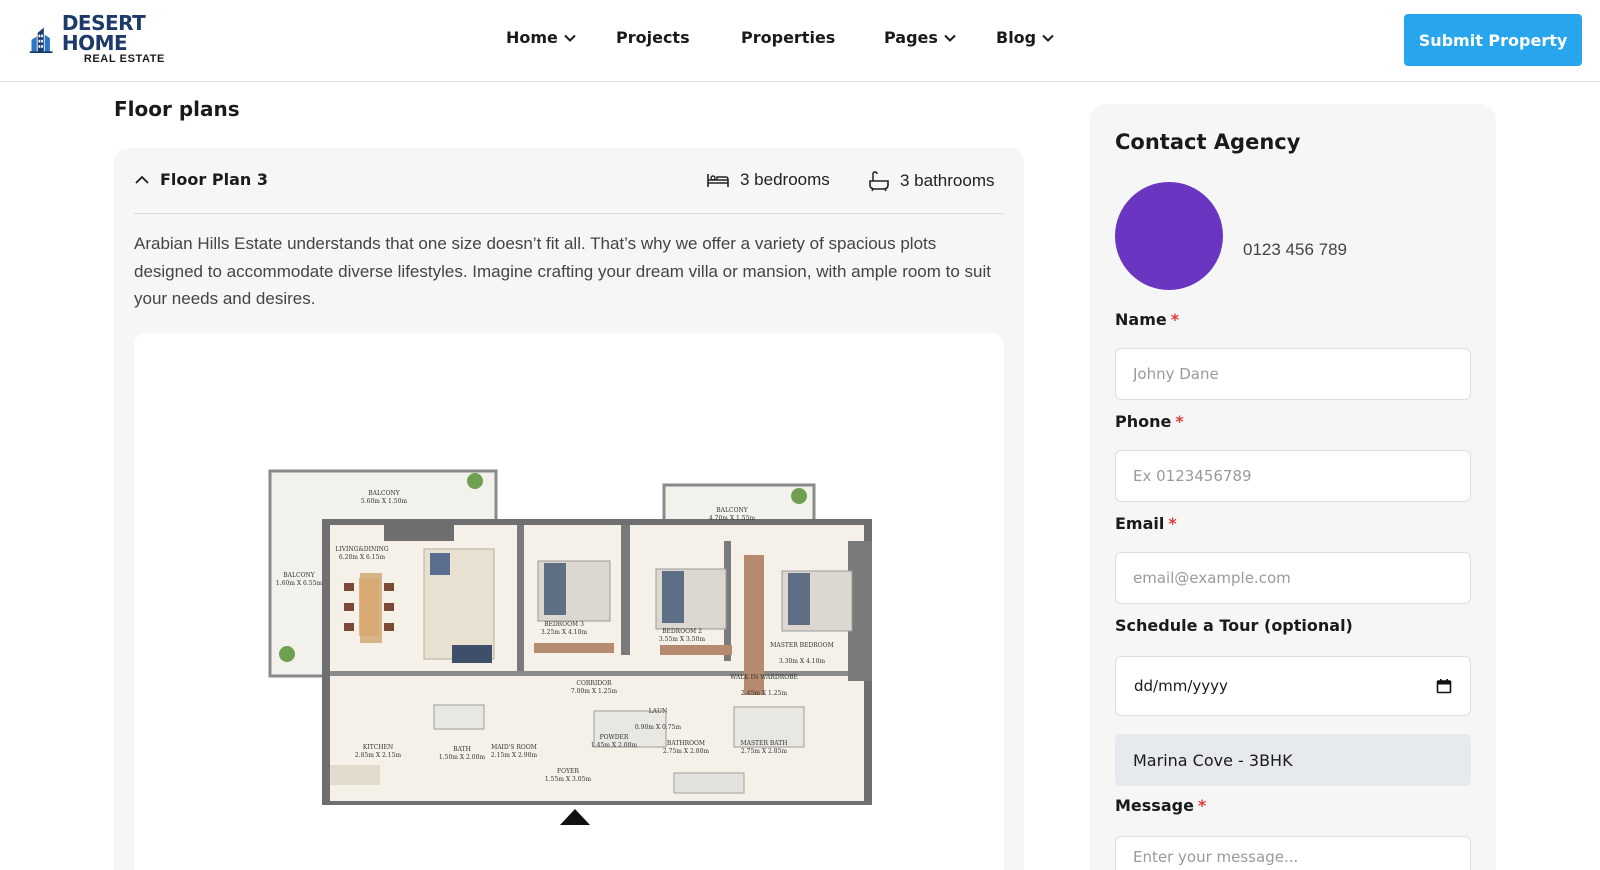 This screenshot has width=1600, height=870. Describe the element at coordinates (1016, 37) in the screenshot. I see `nav-item-label: Blog` at that location.